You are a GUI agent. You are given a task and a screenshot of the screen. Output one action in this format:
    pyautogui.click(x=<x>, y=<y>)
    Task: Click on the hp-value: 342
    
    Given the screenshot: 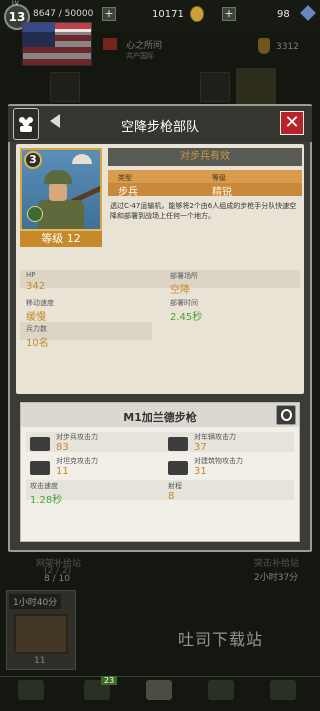 What is the action you would take?
    pyautogui.click(x=36, y=286)
    